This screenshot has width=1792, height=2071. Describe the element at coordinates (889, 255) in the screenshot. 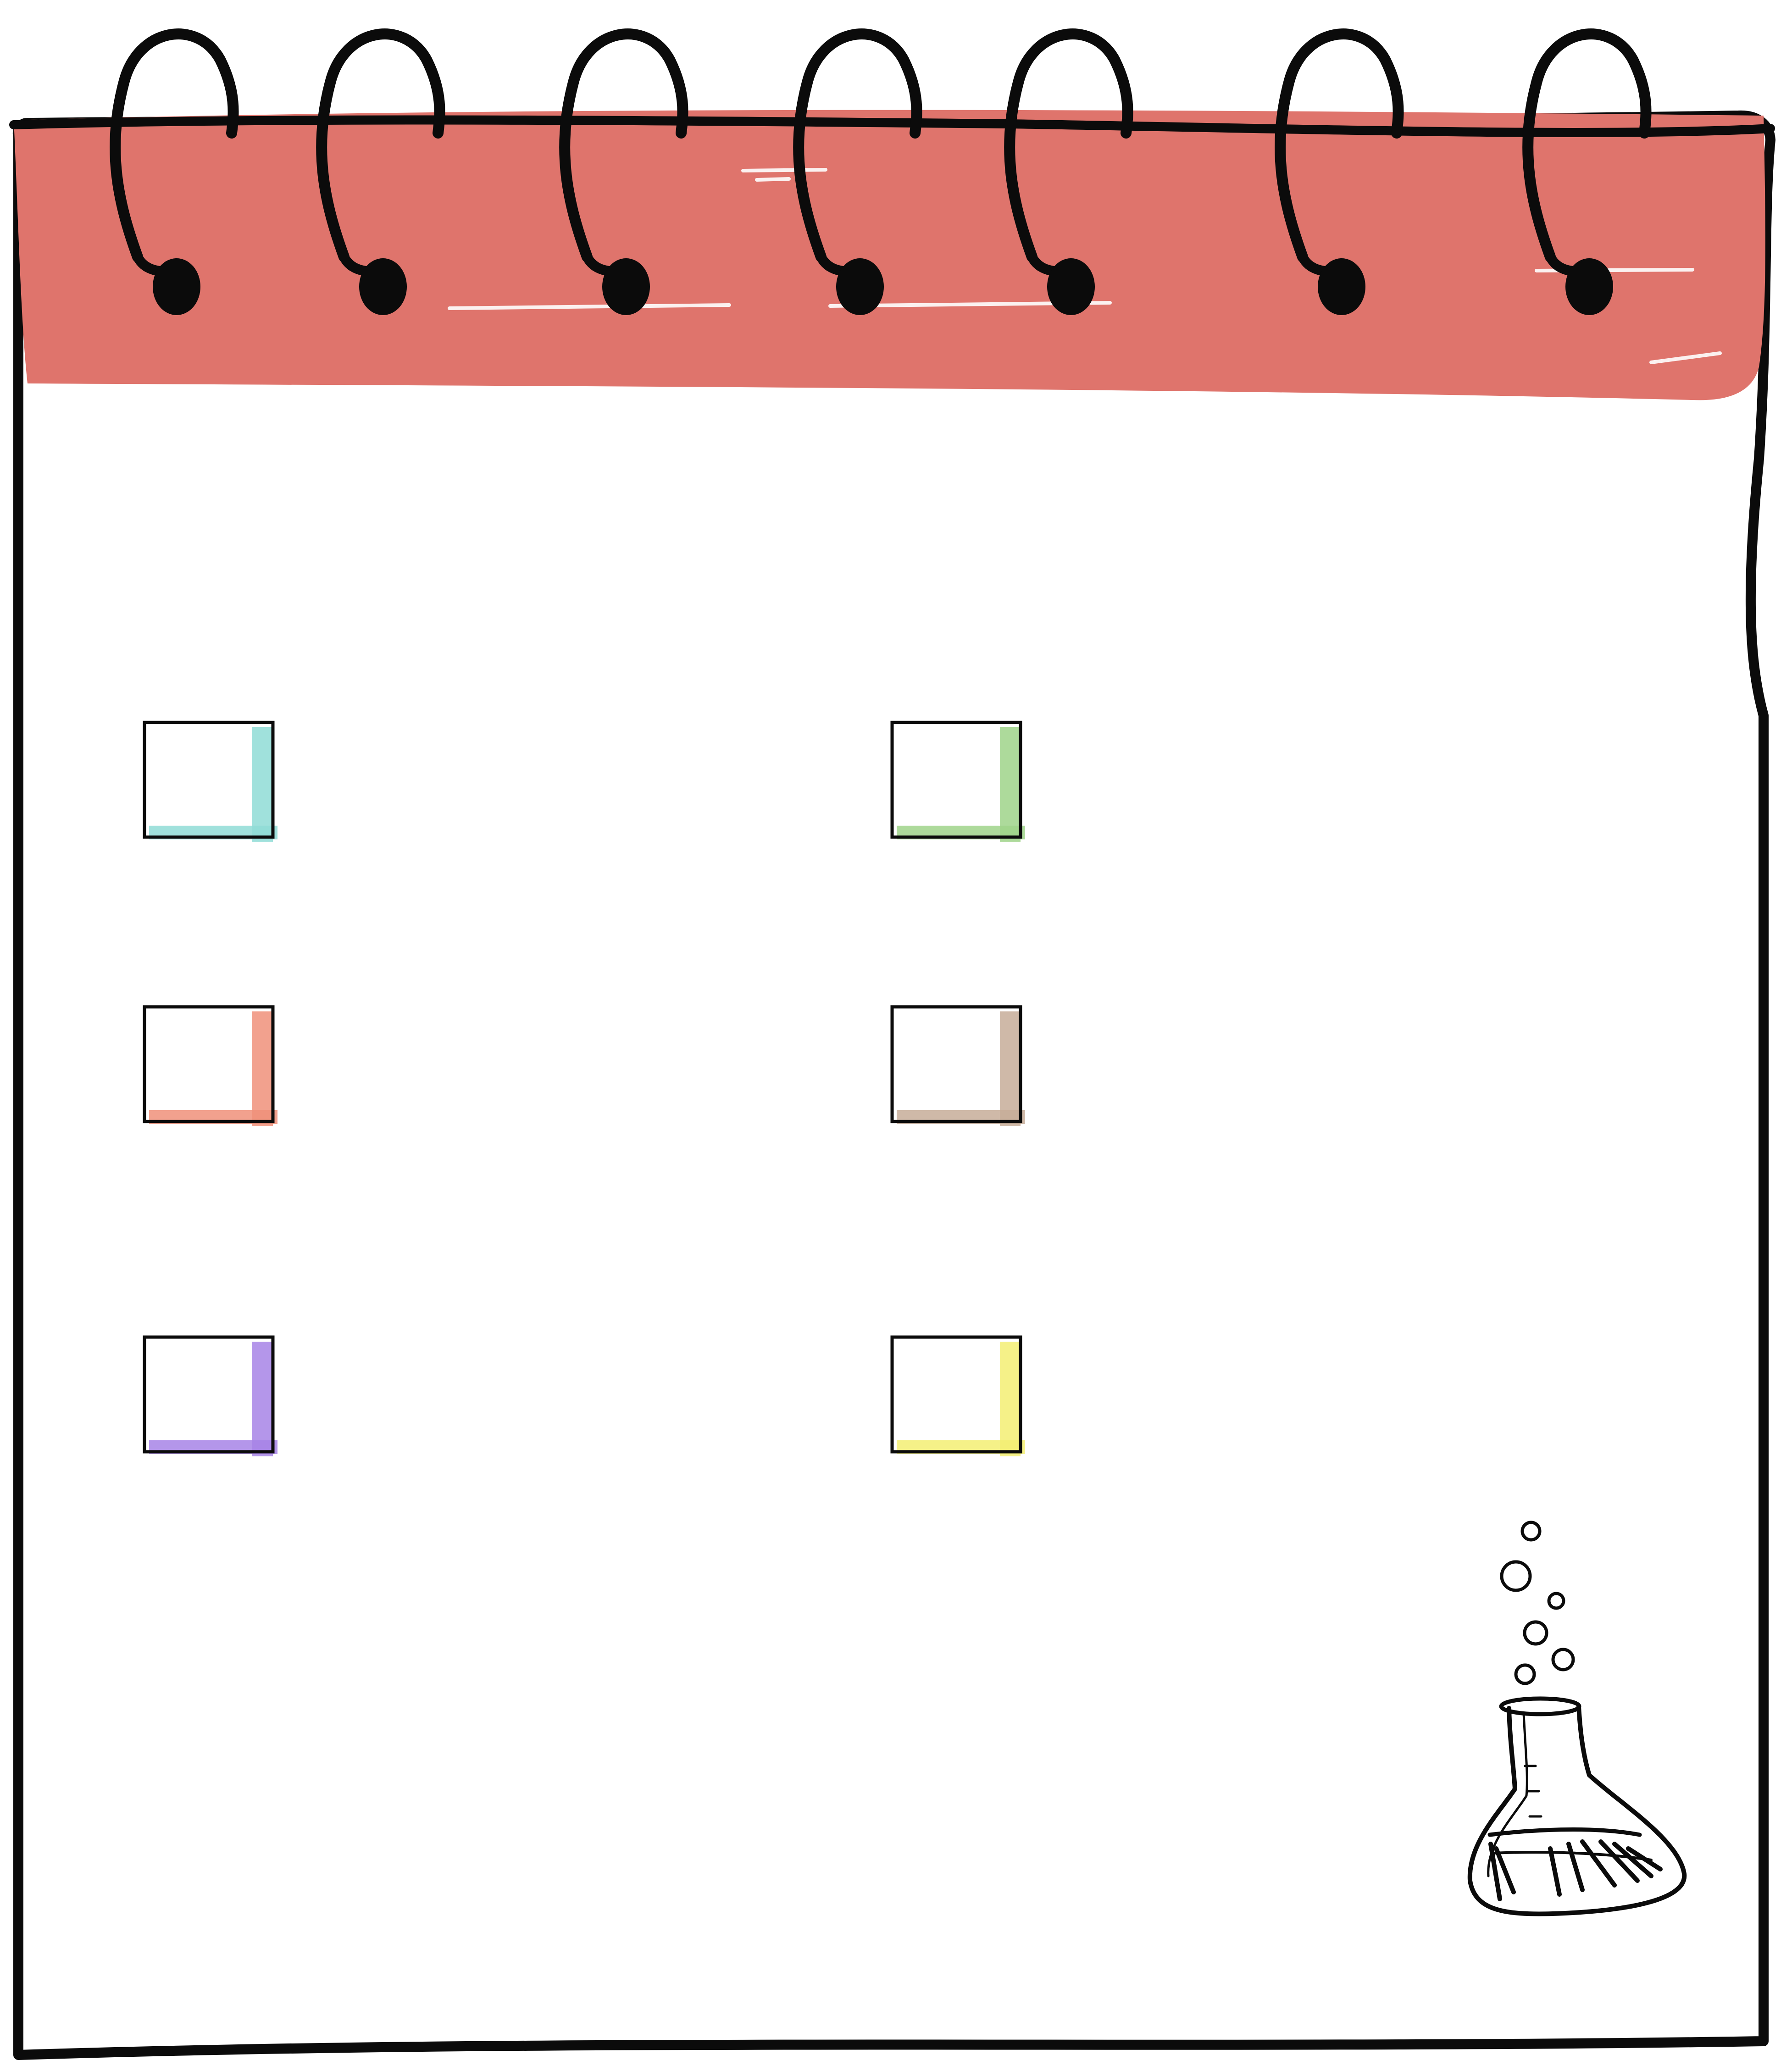

I see `header-band` at that location.